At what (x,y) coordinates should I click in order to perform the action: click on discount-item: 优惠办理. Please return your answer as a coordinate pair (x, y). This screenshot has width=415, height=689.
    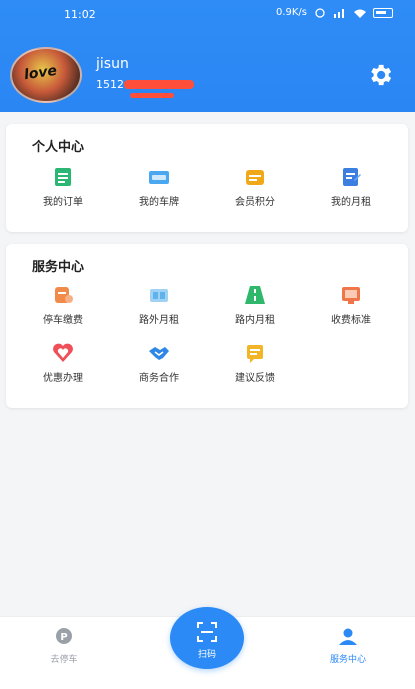
    Looking at the image, I should click on (63, 363).